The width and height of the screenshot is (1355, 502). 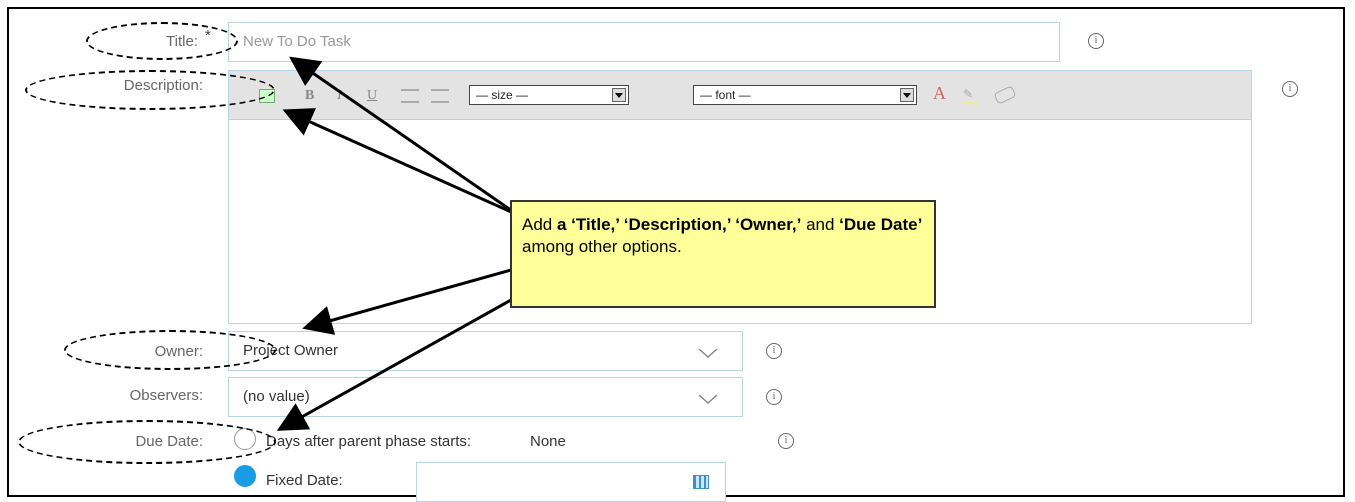 I want to click on callout-mid: and, so click(x=820, y=224).